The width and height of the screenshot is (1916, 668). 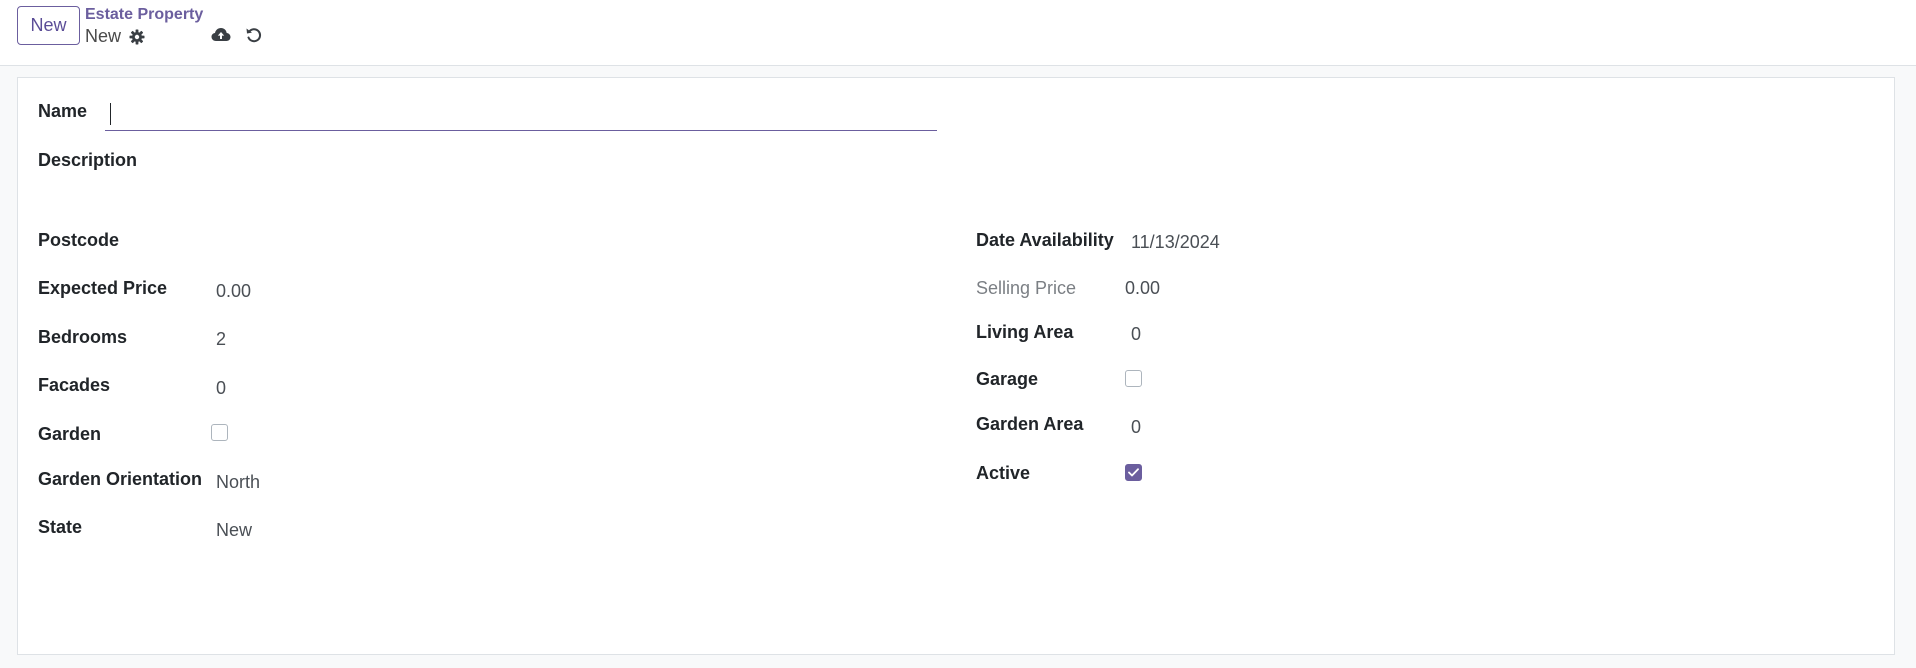 What do you see at coordinates (234, 530) in the screenshot?
I see `state-select: New` at bounding box center [234, 530].